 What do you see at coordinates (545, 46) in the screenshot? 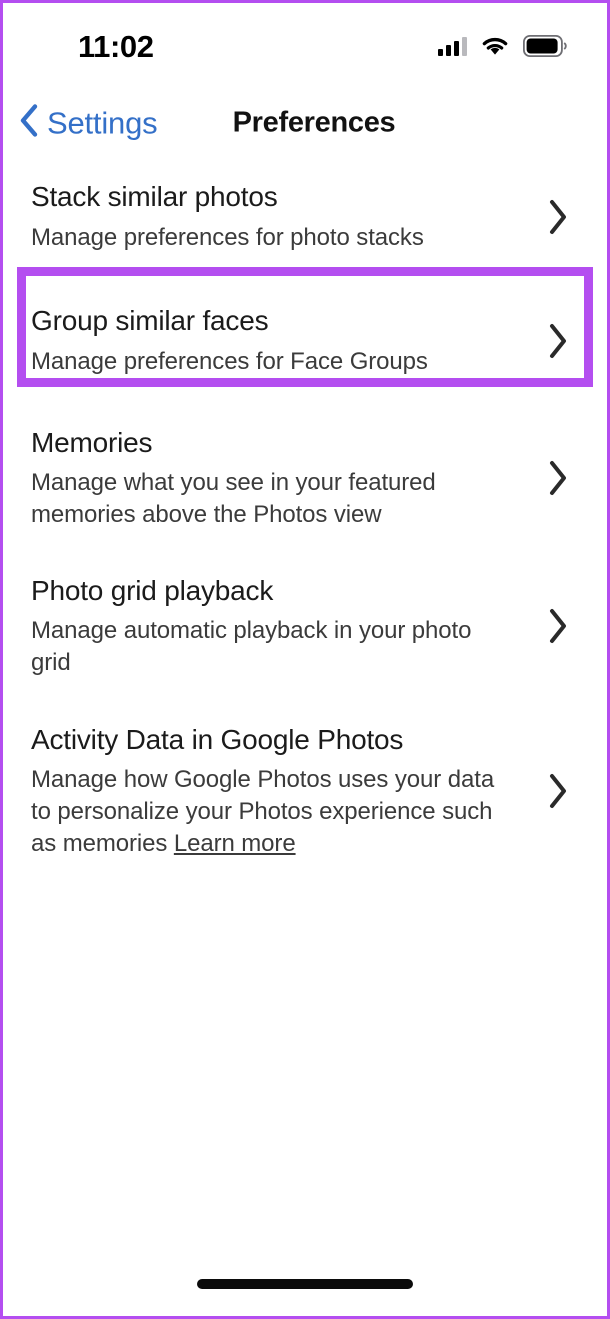
I see `battery-icon` at bounding box center [545, 46].